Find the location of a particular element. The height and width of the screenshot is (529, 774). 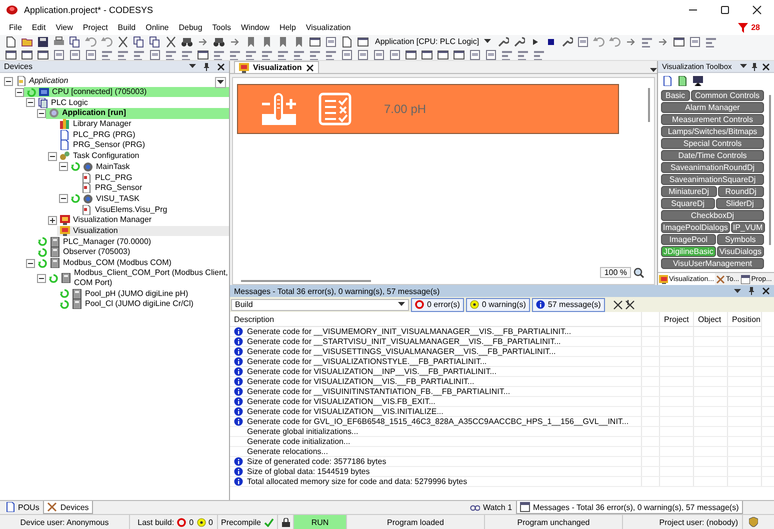

toolbox-category: Basic is located at coordinates (675, 95).